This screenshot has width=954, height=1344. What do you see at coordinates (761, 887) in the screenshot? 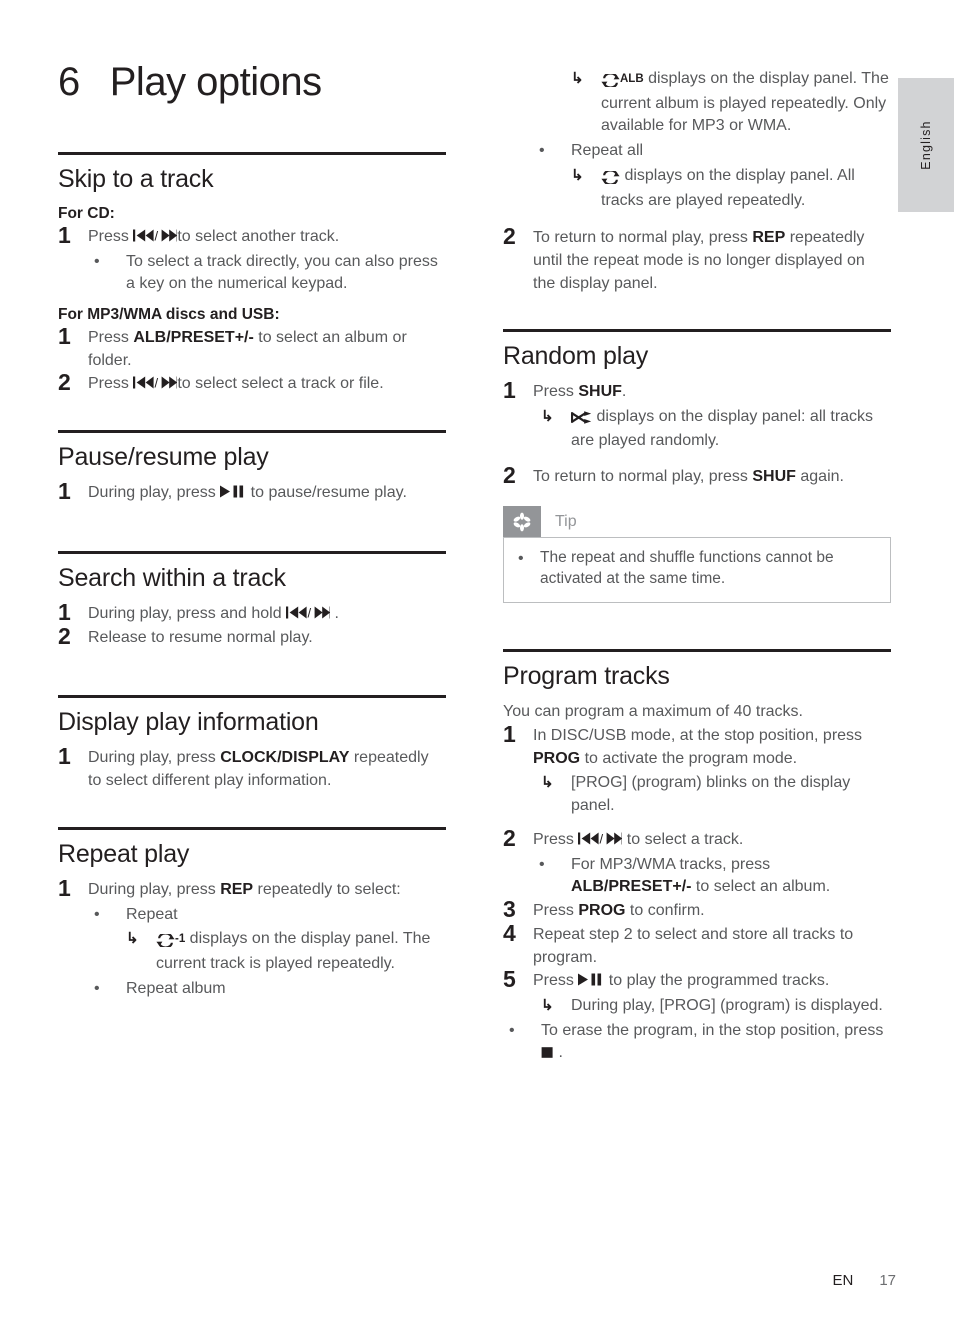
I see `bullet-text-post: to select an album.` at bounding box center [761, 887].